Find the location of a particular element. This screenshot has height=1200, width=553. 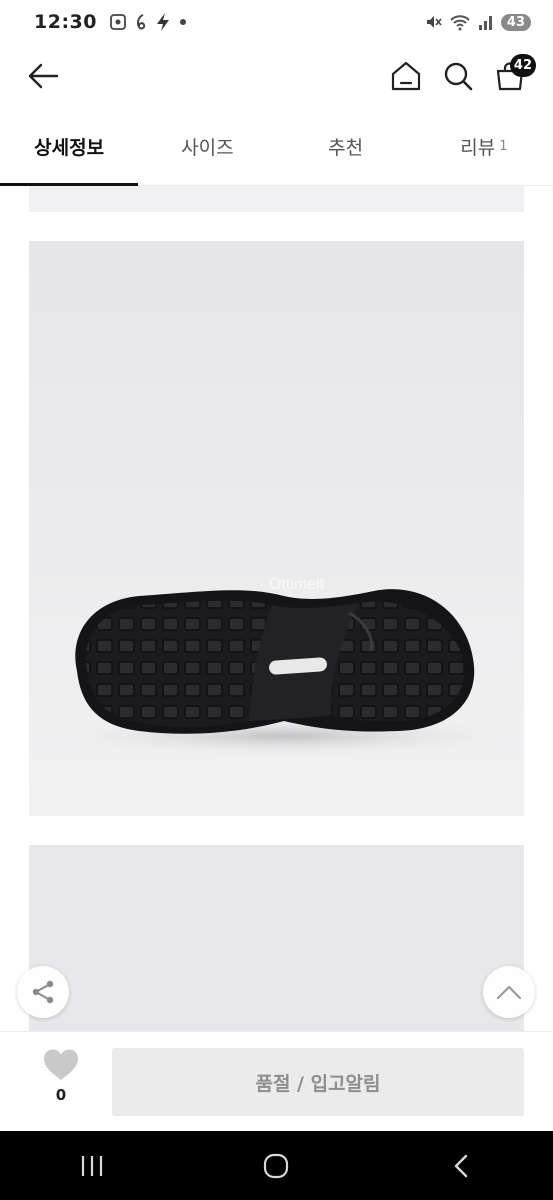

recent-apps-button is located at coordinates (92, 1166).